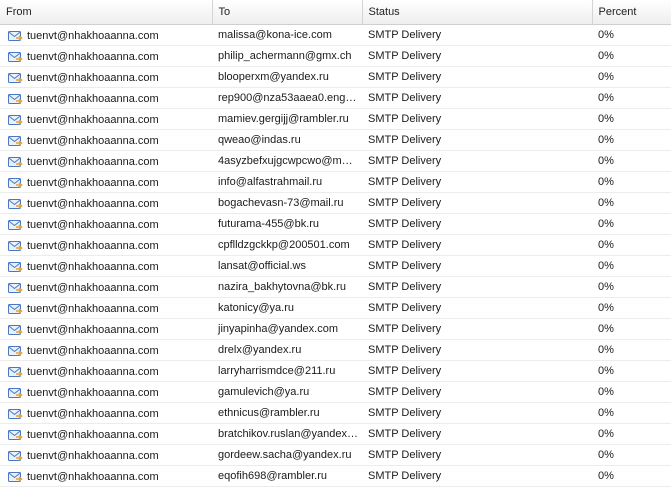  Describe the element at coordinates (106, 12) in the screenshot. I see `column-header-from: From` at that location.